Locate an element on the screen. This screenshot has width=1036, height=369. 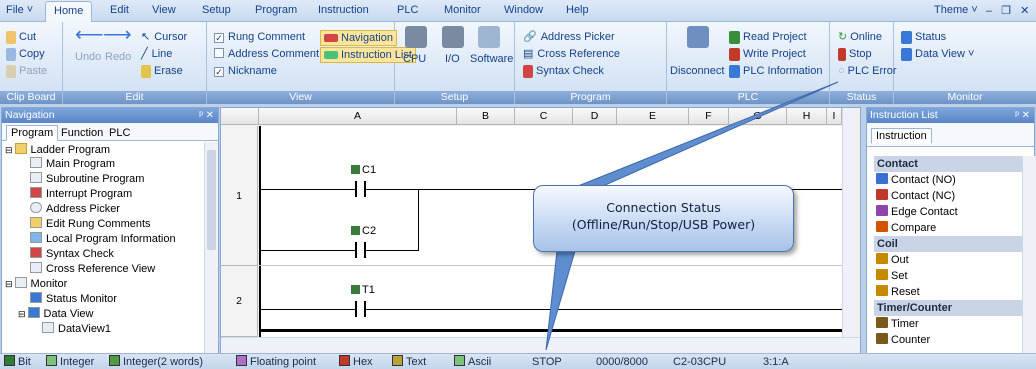
callout-pointer-down is located at coordinates (560, 300).